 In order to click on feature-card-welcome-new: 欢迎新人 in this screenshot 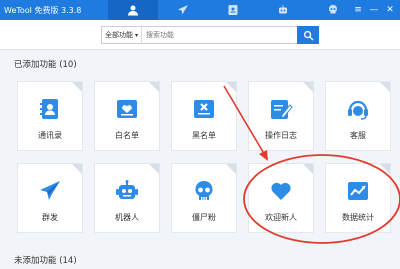, I will do `click(281, 198)`.